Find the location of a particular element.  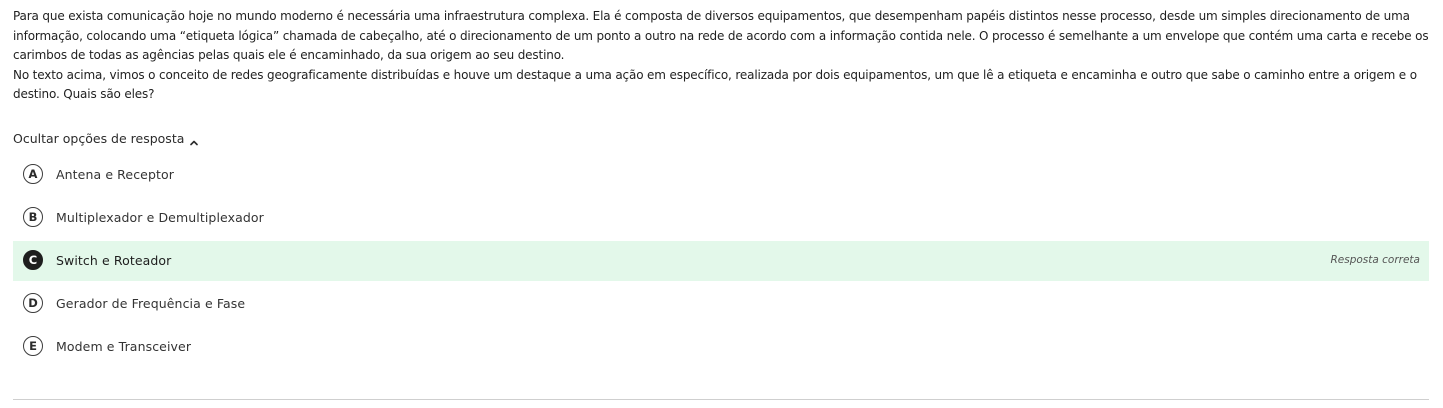

option-text-a: Antena e Receptor is located at coordinates (115, 174).